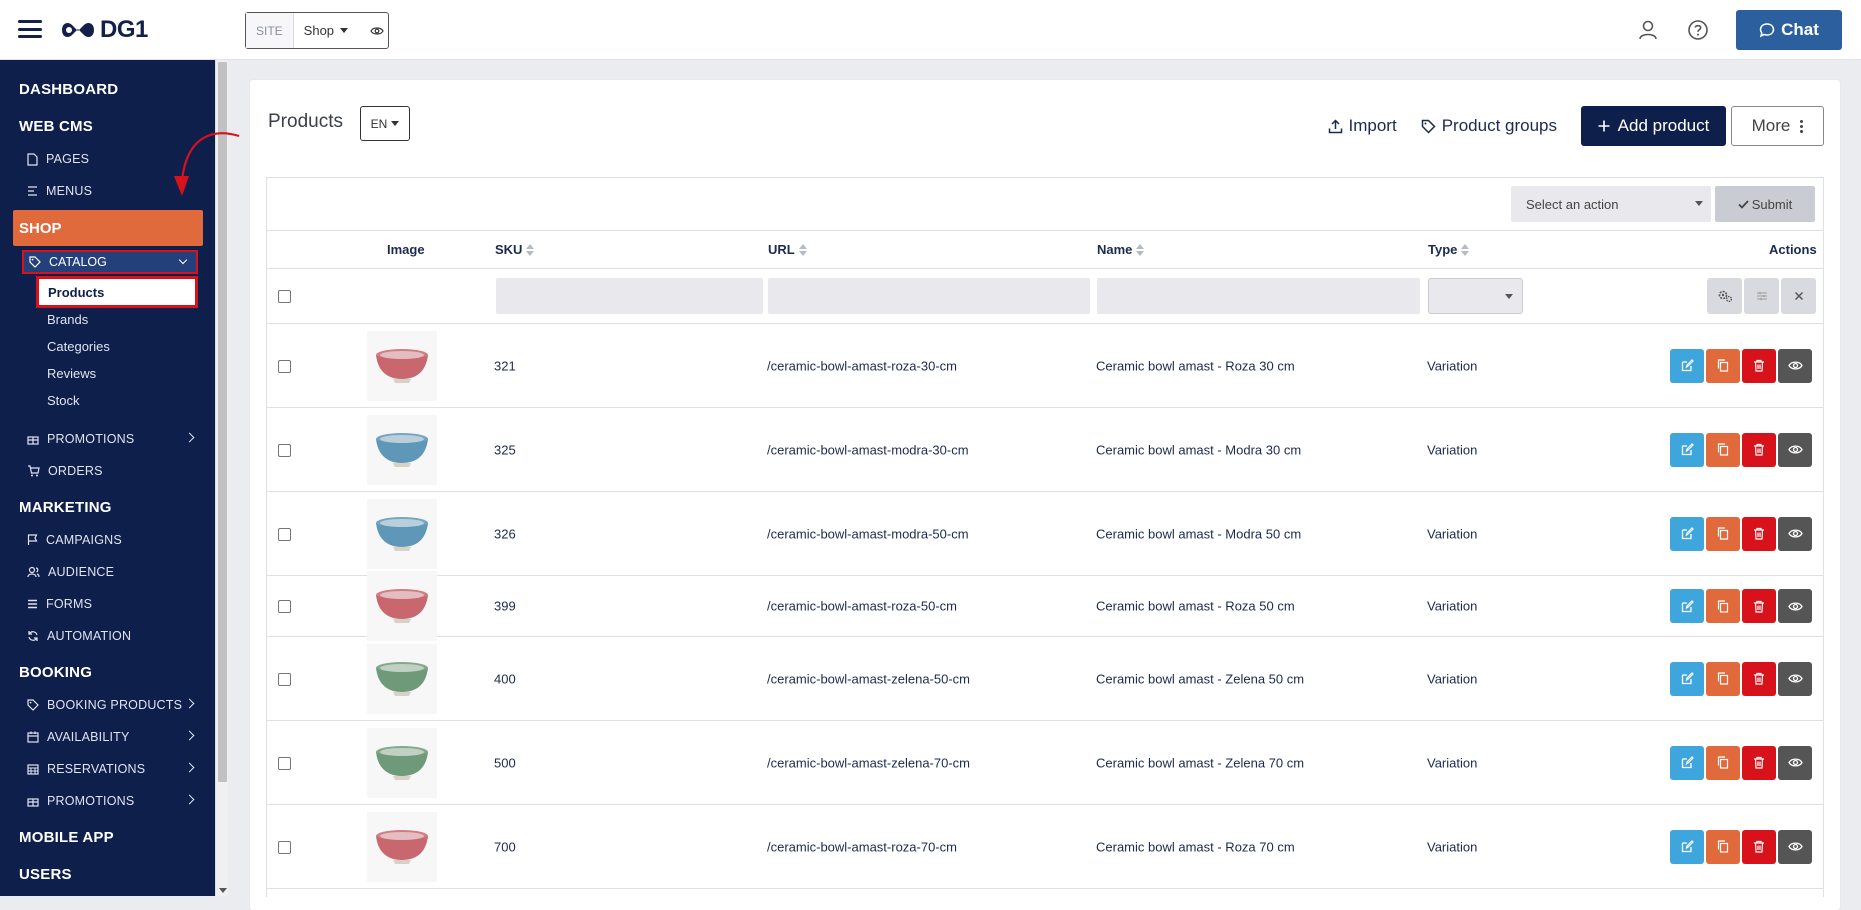 This screenshot has width=1861, height=910. What do you see at coordinates (1648, 30) in the screenshot?
I see `user-icon` at bounding box center [1648, 30].